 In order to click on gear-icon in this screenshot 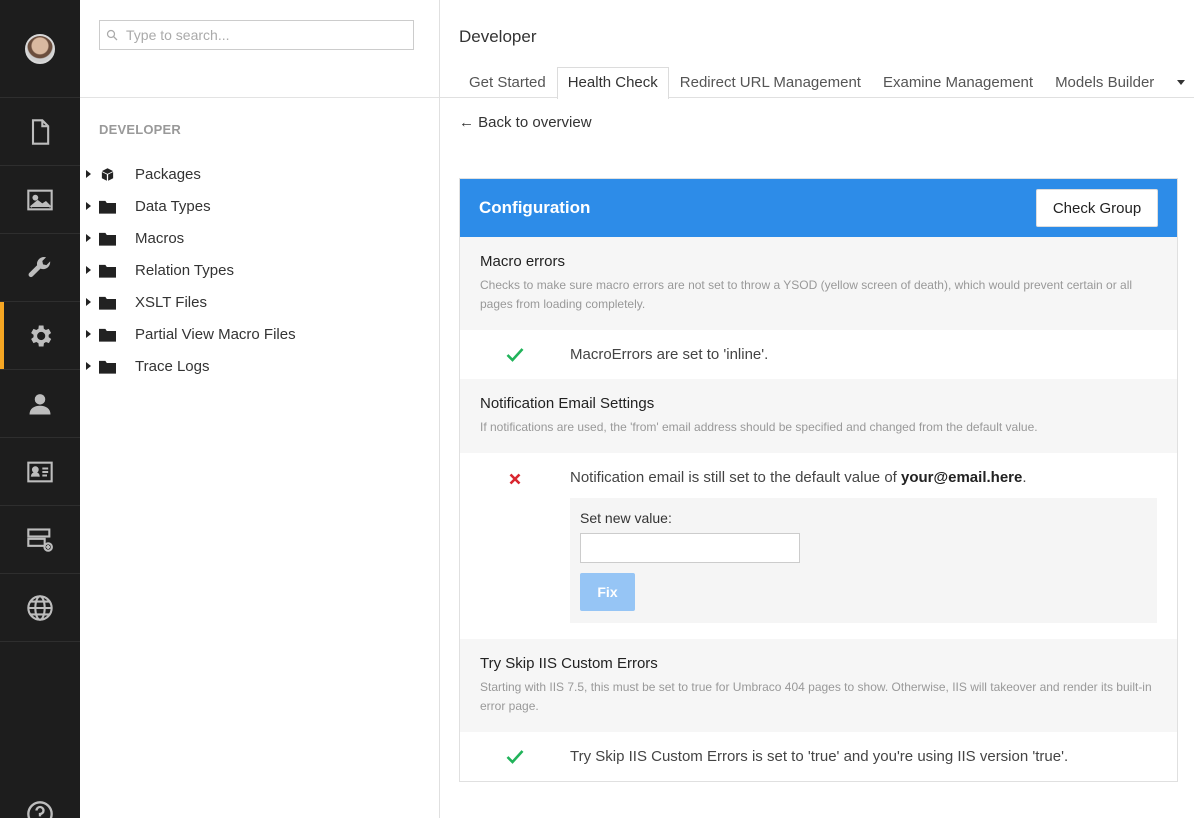, I will do `click(41, 335)`.